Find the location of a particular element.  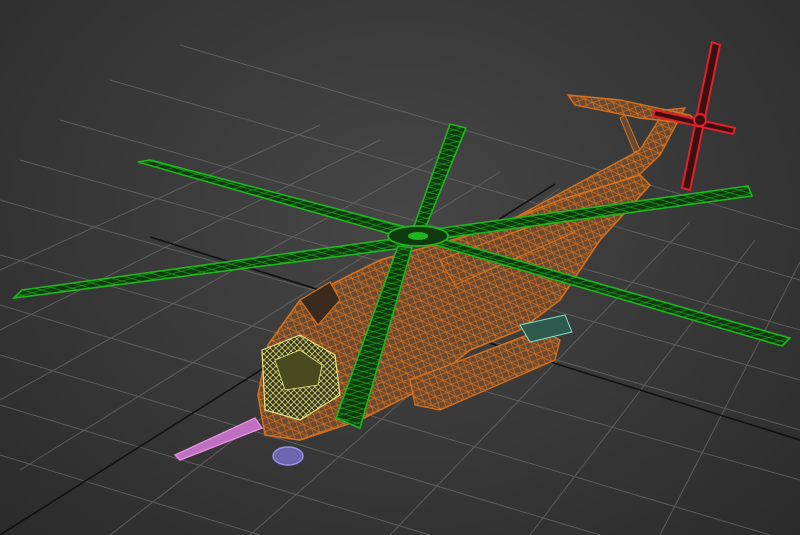

rotor-hub is located at coordinates (418, 236).